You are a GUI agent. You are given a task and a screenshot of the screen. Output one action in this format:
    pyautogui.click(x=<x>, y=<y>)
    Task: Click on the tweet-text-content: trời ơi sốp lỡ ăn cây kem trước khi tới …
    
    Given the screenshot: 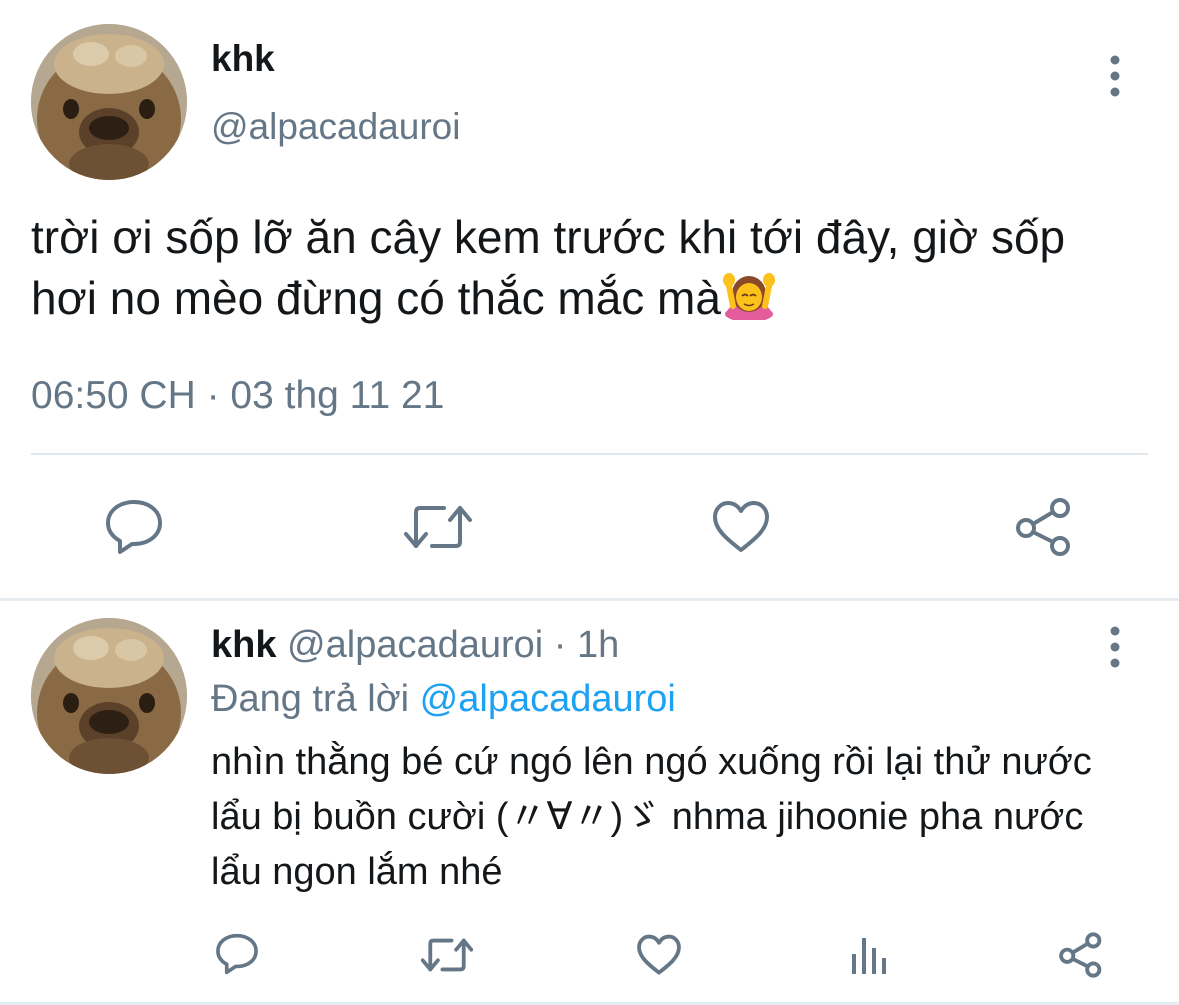 What is the action you would take?
    pyautogui.click(x=548, y=267)
    